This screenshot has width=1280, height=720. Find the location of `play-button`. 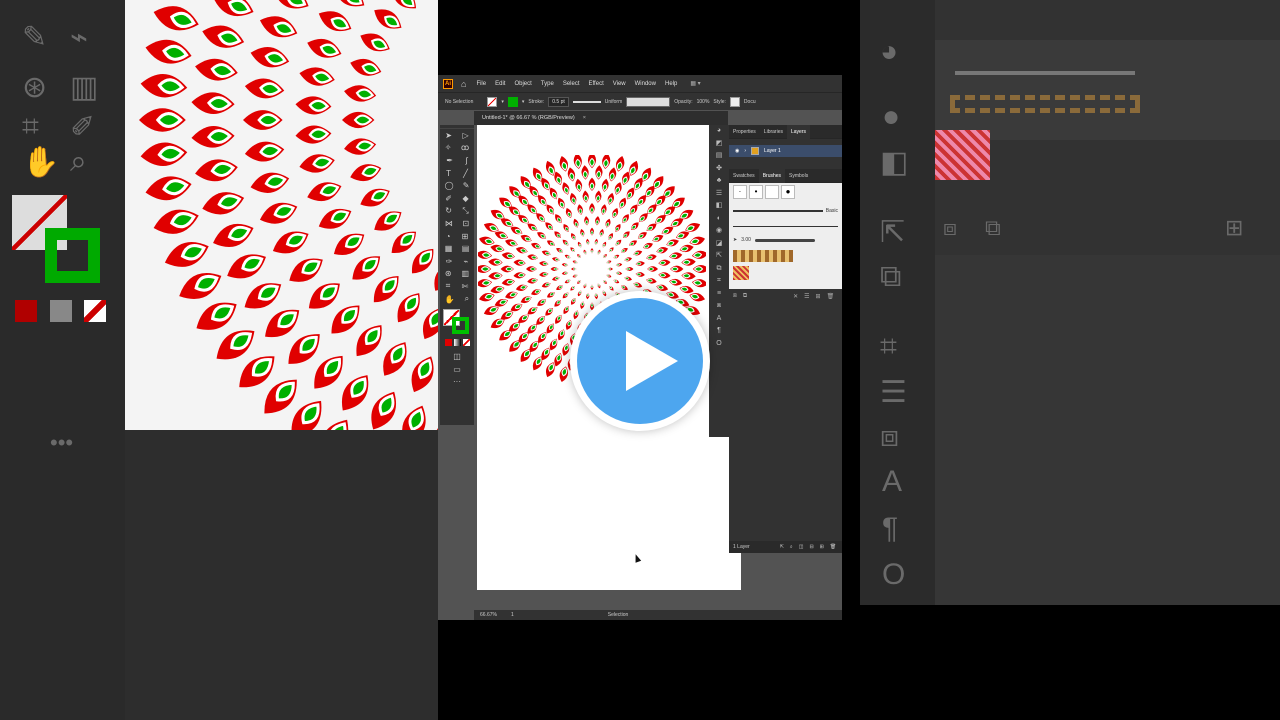

play-button is located at coordinates (640, 361).